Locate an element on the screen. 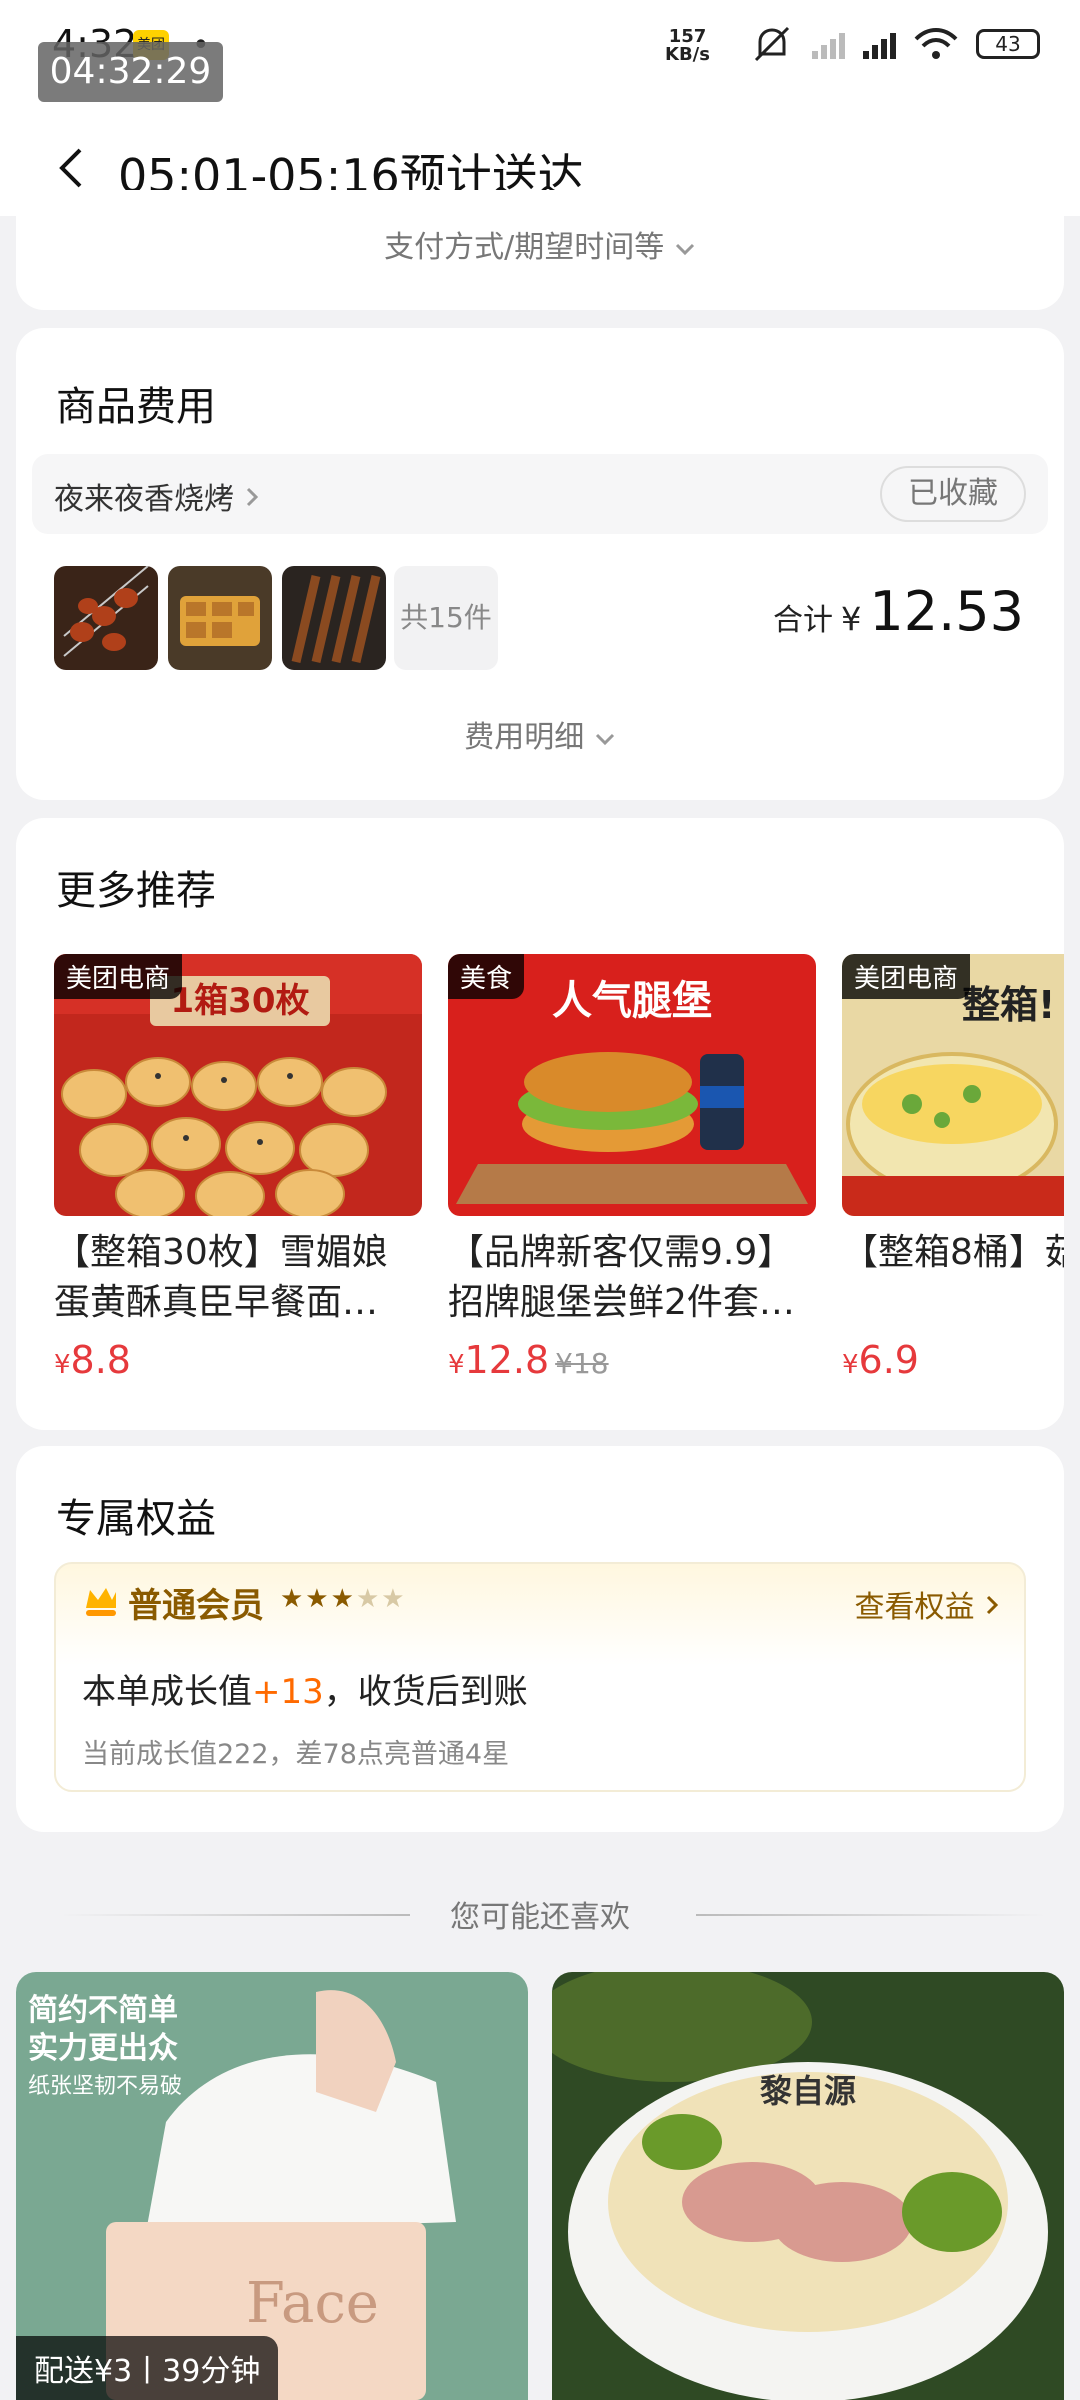  may-like-divider: 您可能还喜欢 is located at coordinates (540, 1917).